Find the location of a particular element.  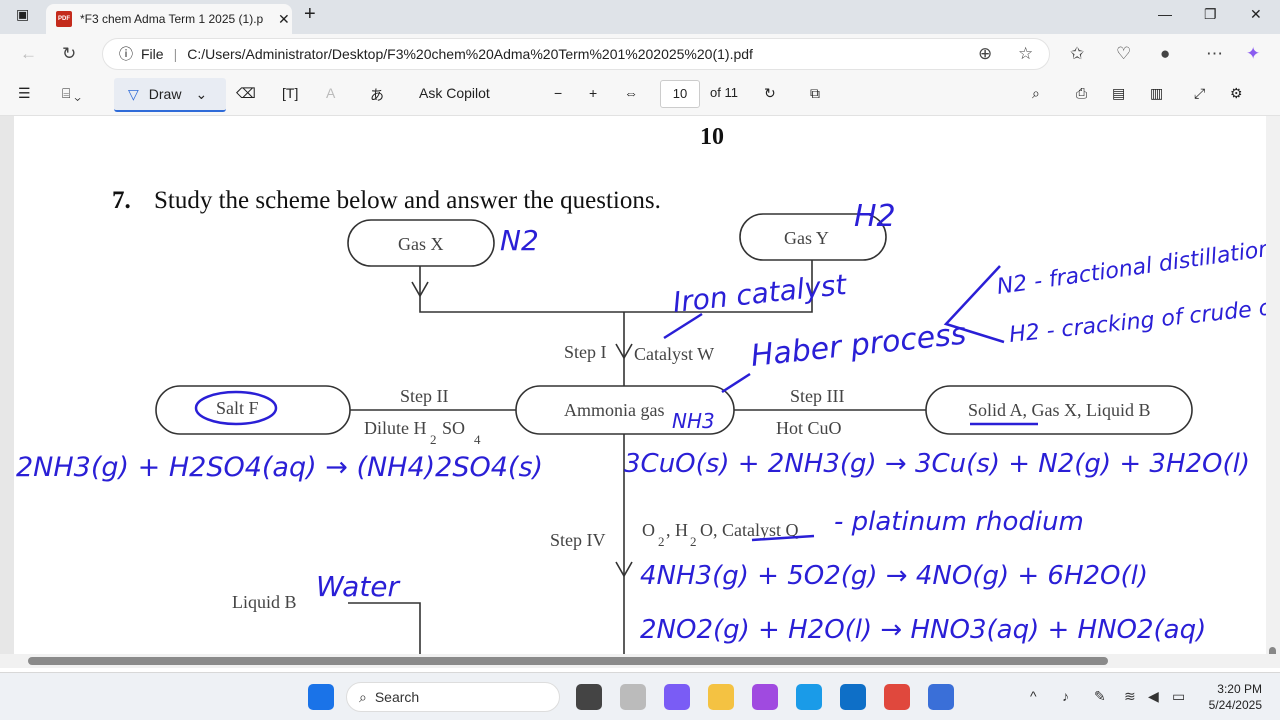

new-tab-icon: + is located at coordinates (310, 14).